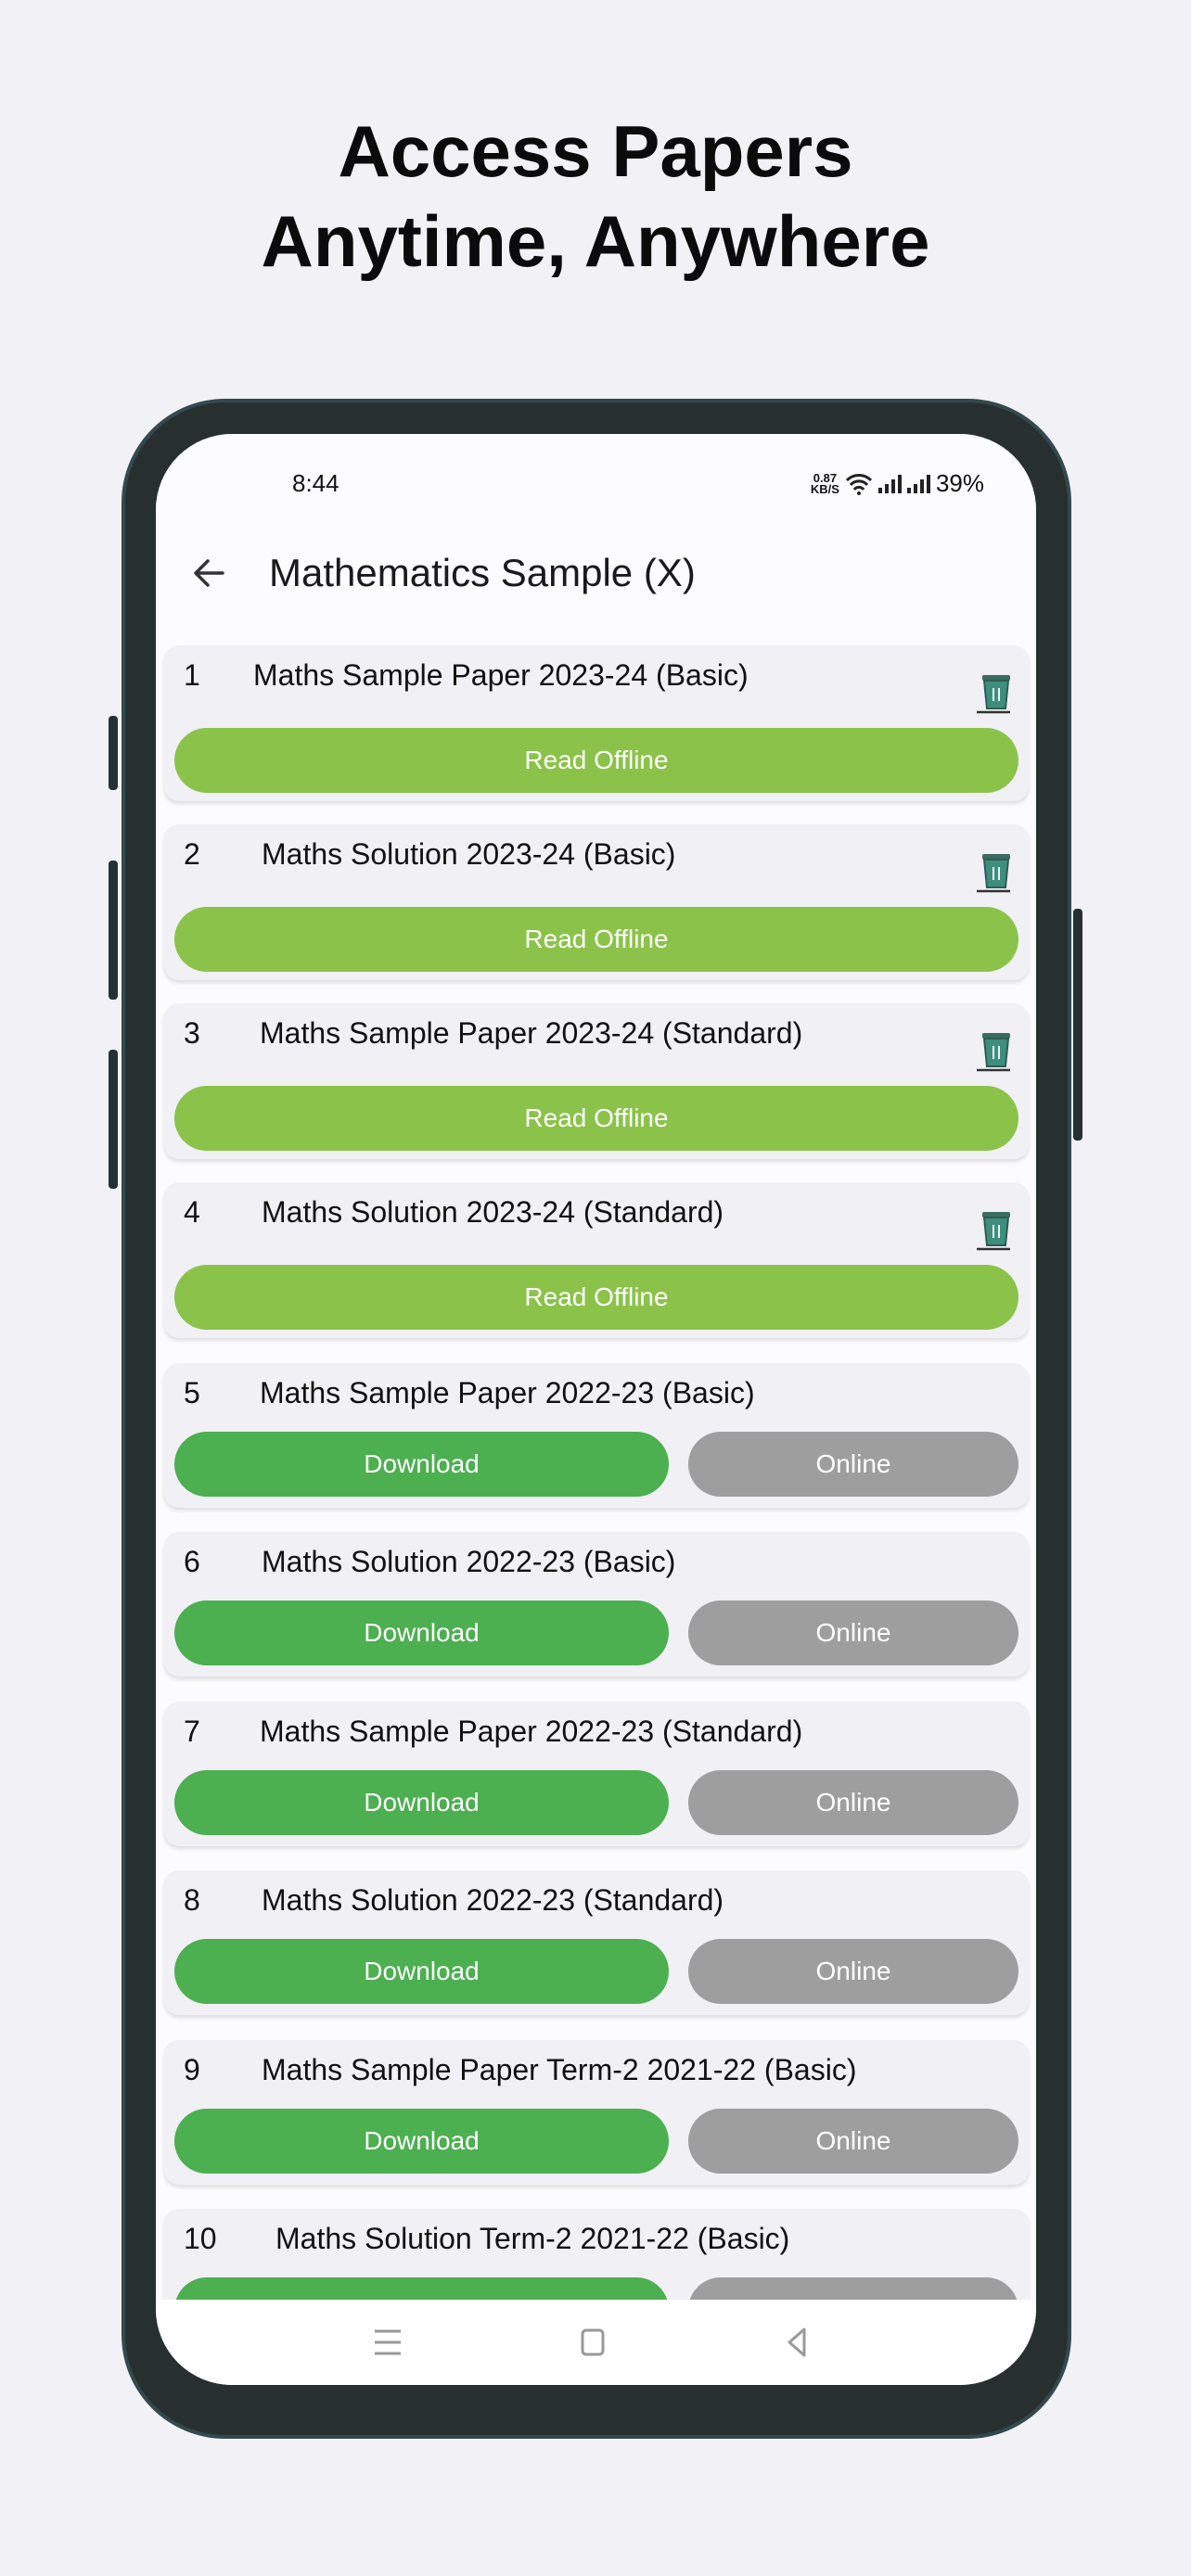 This screenshot has width=1191, height=2576. I want to click on paper-title: Maths Solution 2022-23 (Standard), so click(493, 1900).